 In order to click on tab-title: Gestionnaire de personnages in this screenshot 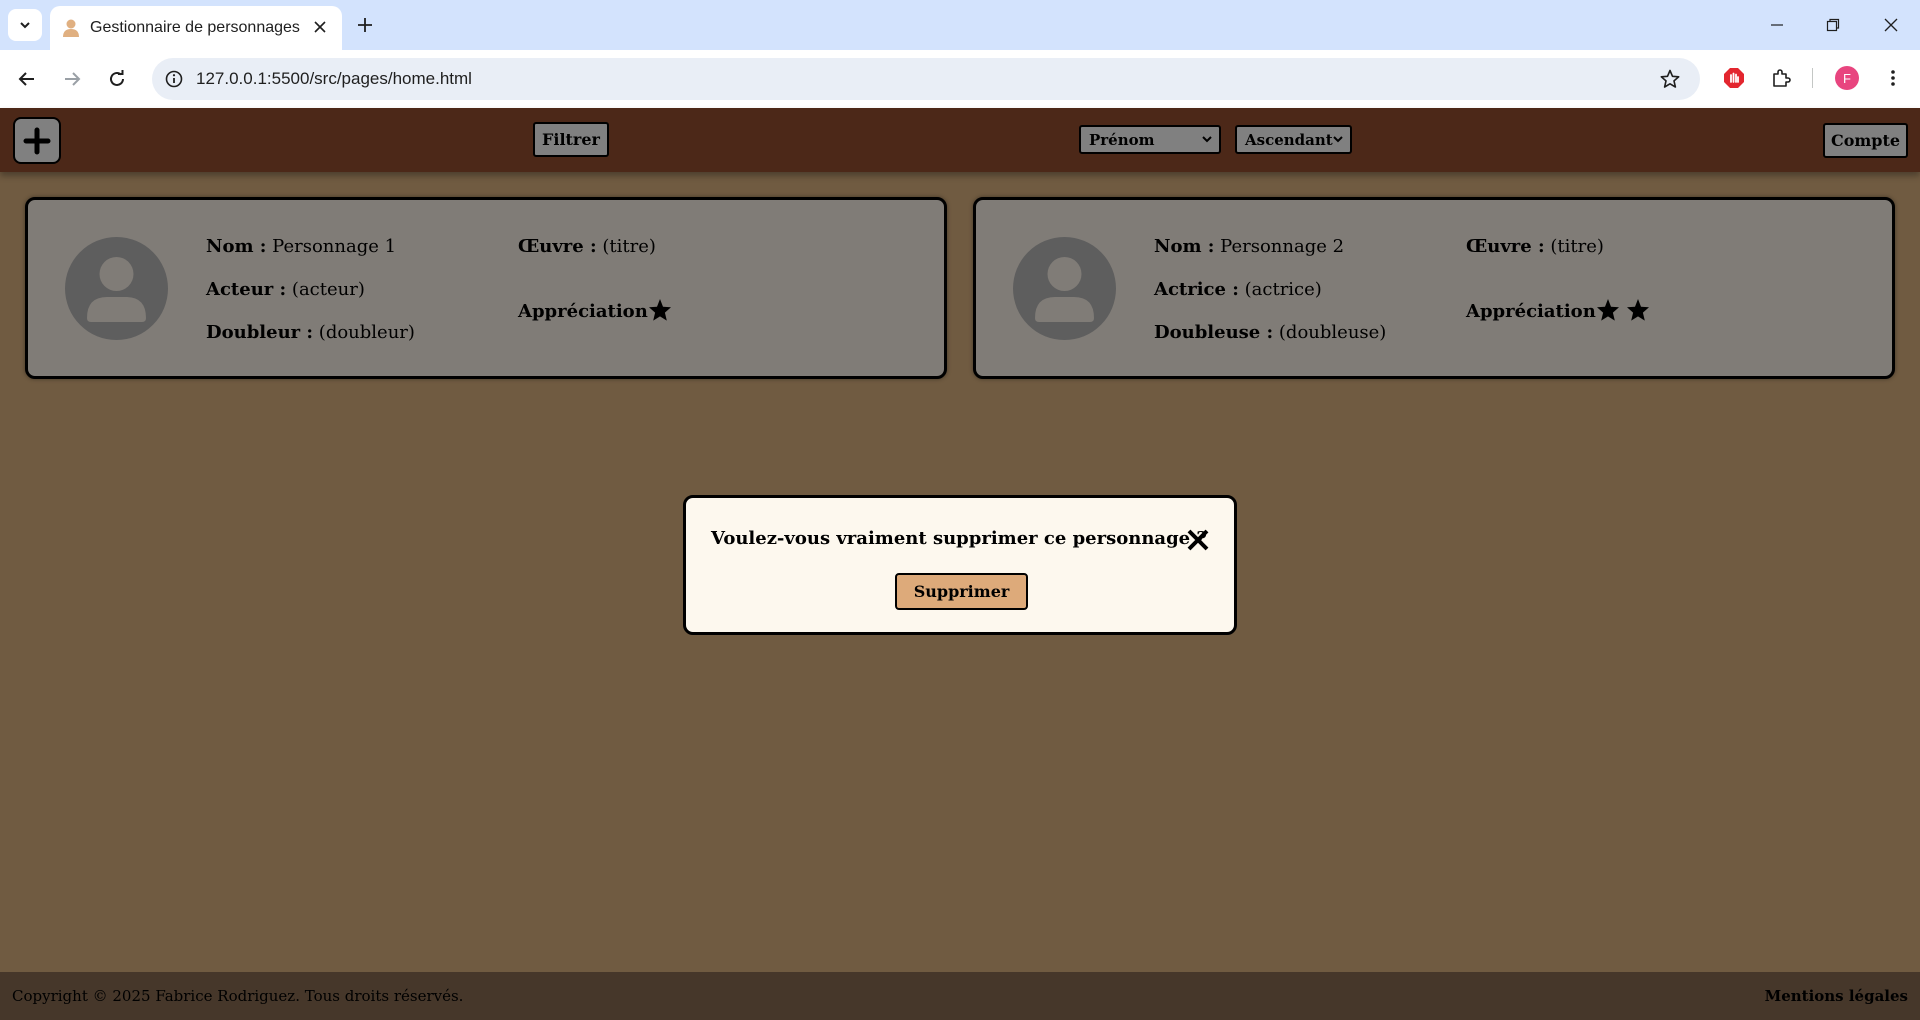, I will do `click(195, 27)`.